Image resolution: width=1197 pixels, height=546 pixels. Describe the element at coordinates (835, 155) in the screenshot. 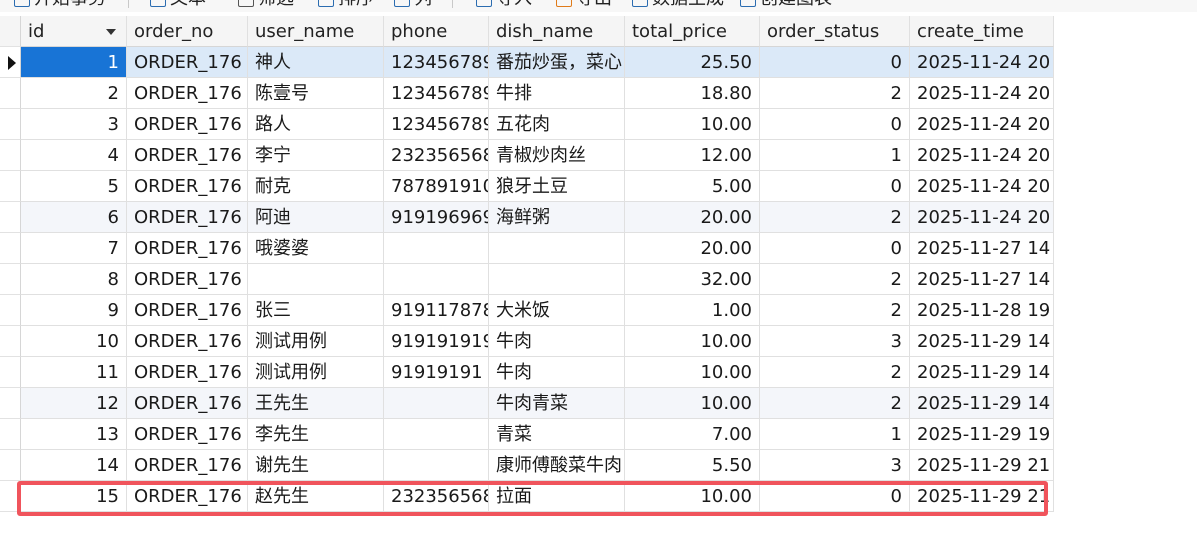

I see `cell-order-status: 1` at that location.